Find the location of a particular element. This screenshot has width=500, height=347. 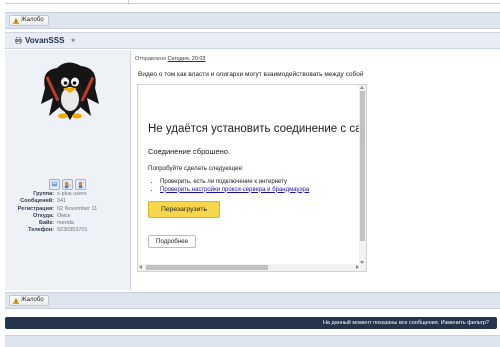

horizontal-scrollbar is located at coordinates (252, 267).